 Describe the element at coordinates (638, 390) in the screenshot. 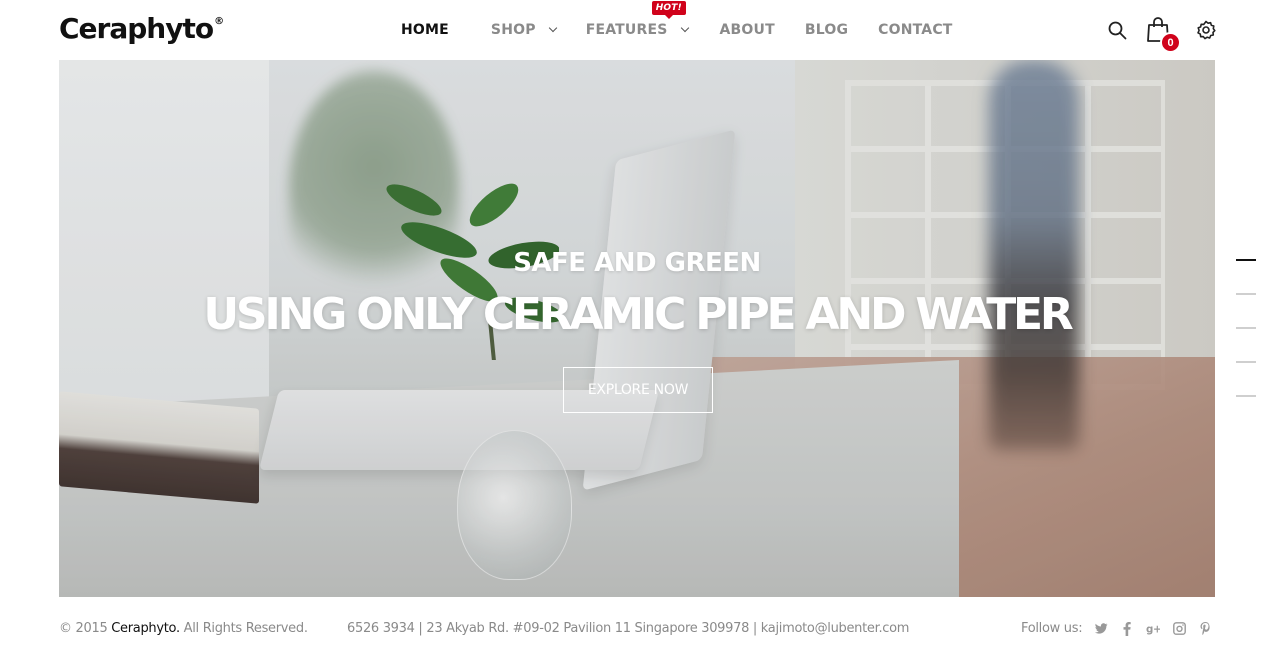

I see `explore-now-button: EXPLORE NOW` at that location.